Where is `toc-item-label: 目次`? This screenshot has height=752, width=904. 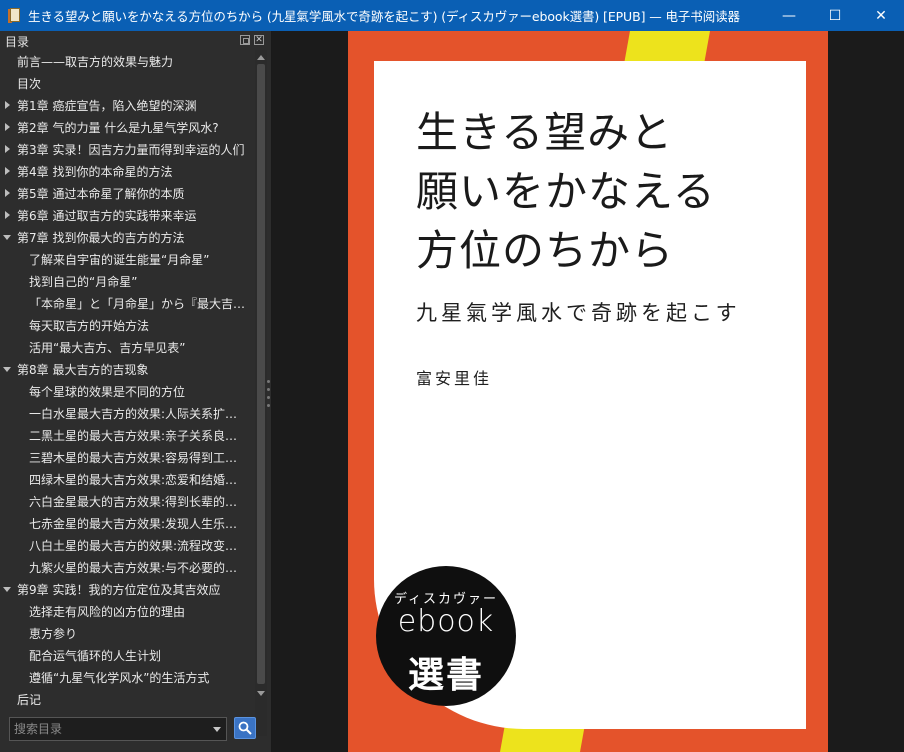
toc-item-label: 目次 is located at coordinates (29, 83).